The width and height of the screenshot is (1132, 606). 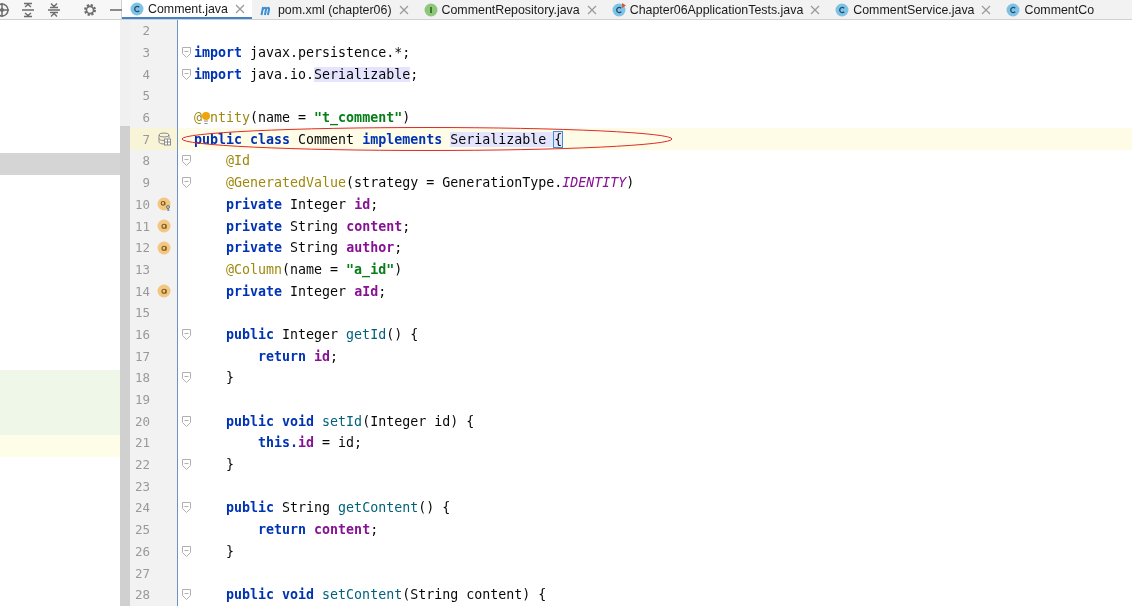 I want to click on code-token: (strategy = GenerationType., so click(x=454, y=183).